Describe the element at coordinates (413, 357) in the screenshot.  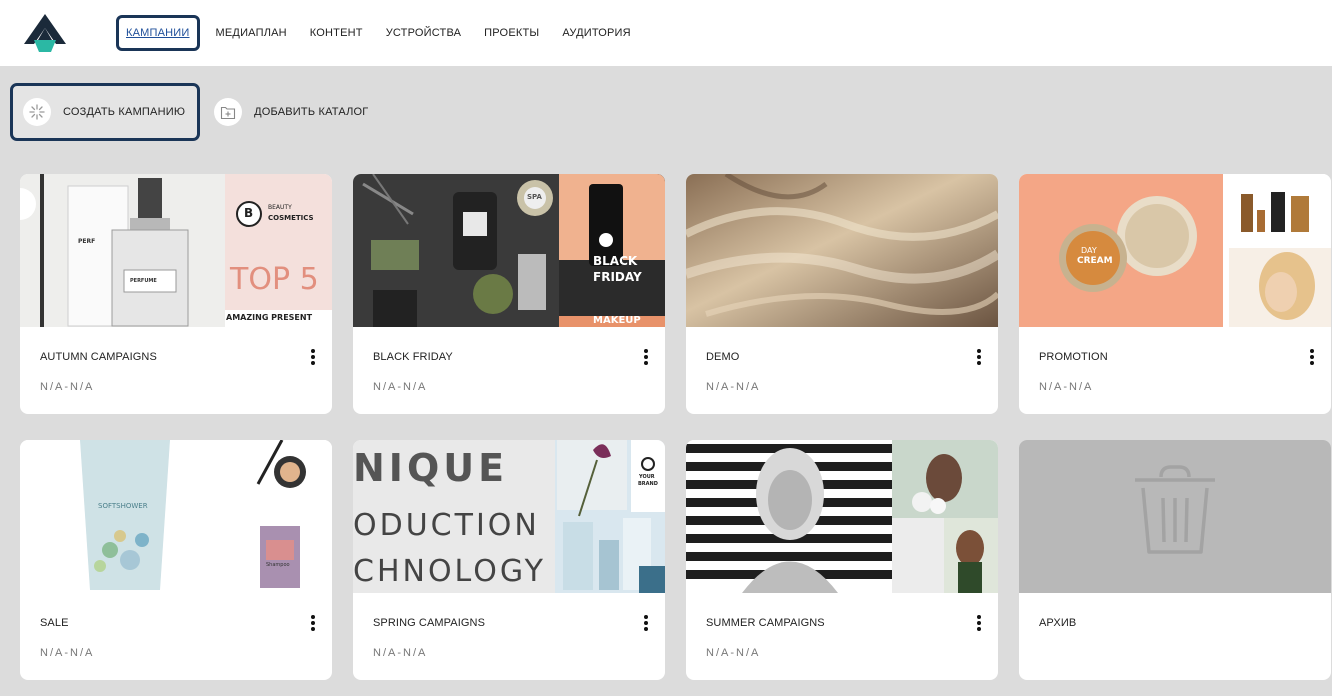
I see `campaign-title: BLACK FRIDAY` at that location.